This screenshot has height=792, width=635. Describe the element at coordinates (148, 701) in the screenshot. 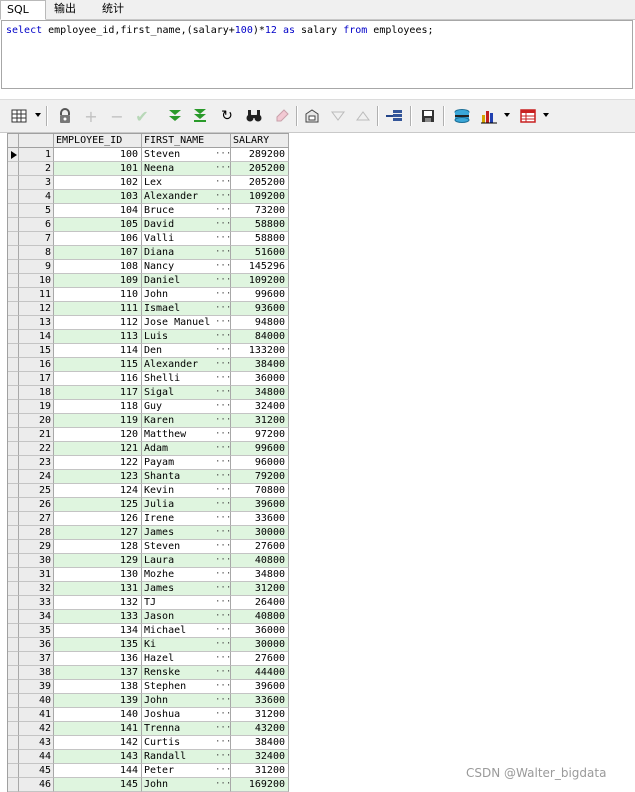

I see `table-row: 40 139 John ··· 33600` at that location.